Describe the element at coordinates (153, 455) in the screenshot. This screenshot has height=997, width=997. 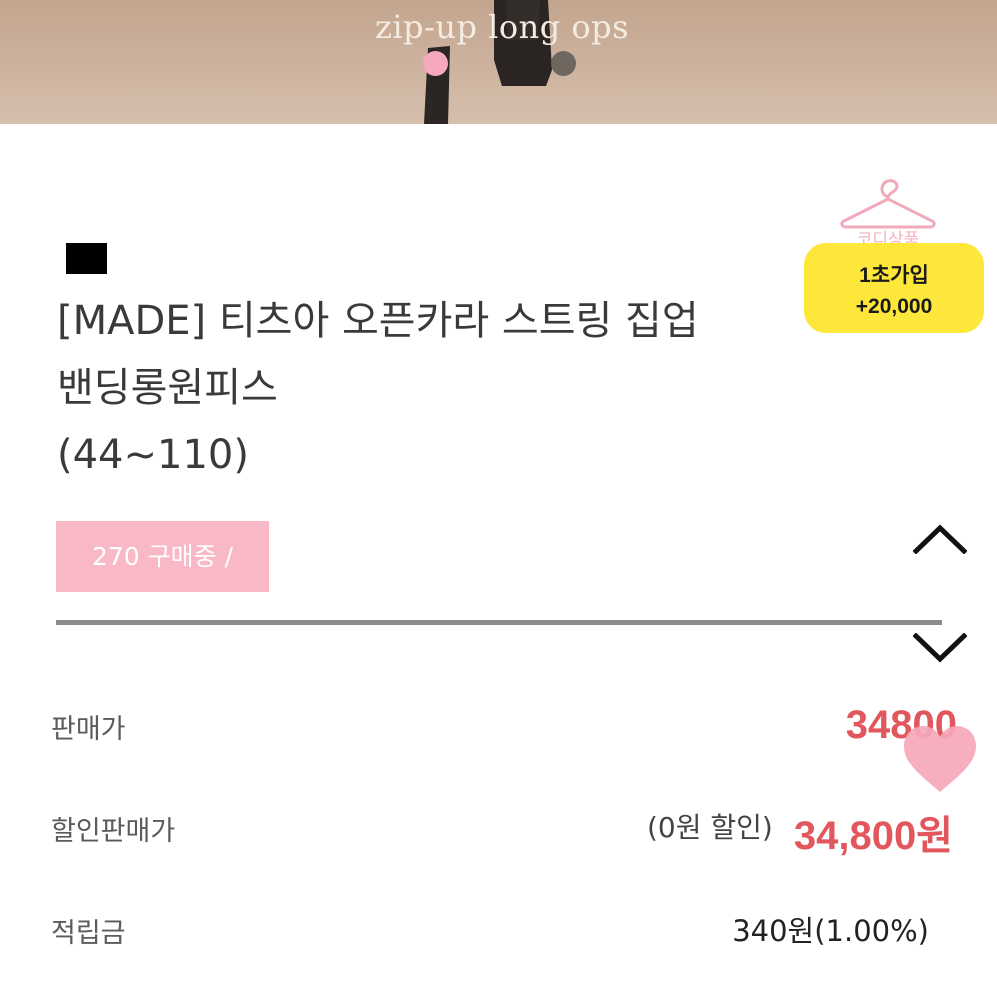
I see `product-title-line: (44~110)` at that location.